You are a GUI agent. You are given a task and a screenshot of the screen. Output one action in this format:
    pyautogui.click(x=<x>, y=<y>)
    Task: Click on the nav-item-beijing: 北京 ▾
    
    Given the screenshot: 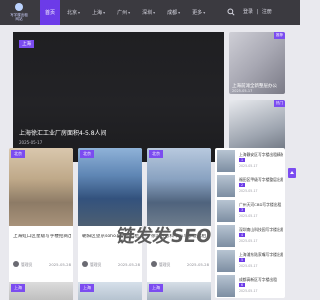 What is the action you would take?
    pyautogui.click(x=73, y=12)
    